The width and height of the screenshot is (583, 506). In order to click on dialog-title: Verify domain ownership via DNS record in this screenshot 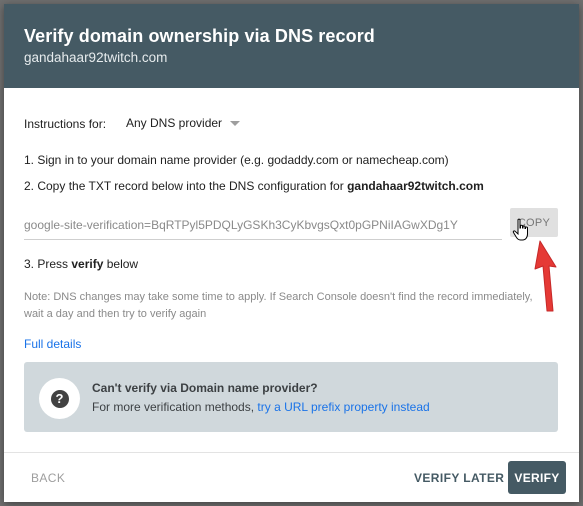, I will do `click(199, 36)`.